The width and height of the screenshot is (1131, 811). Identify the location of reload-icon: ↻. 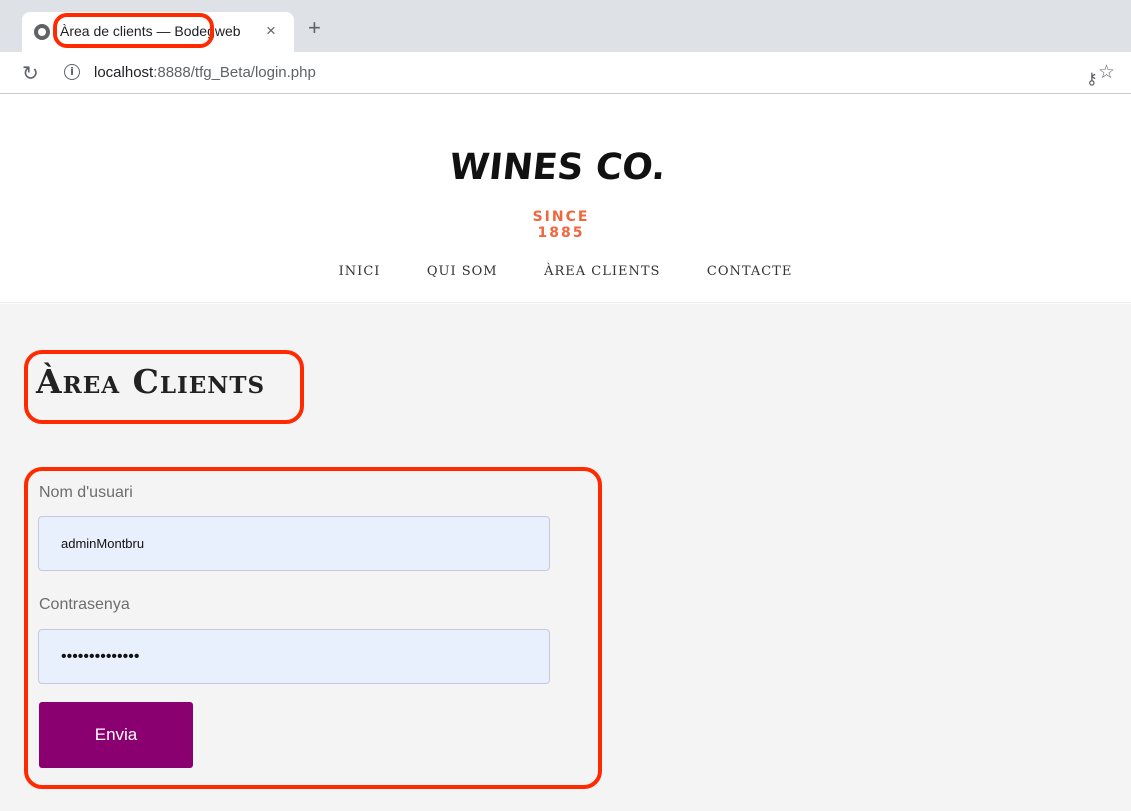
(30, 73).